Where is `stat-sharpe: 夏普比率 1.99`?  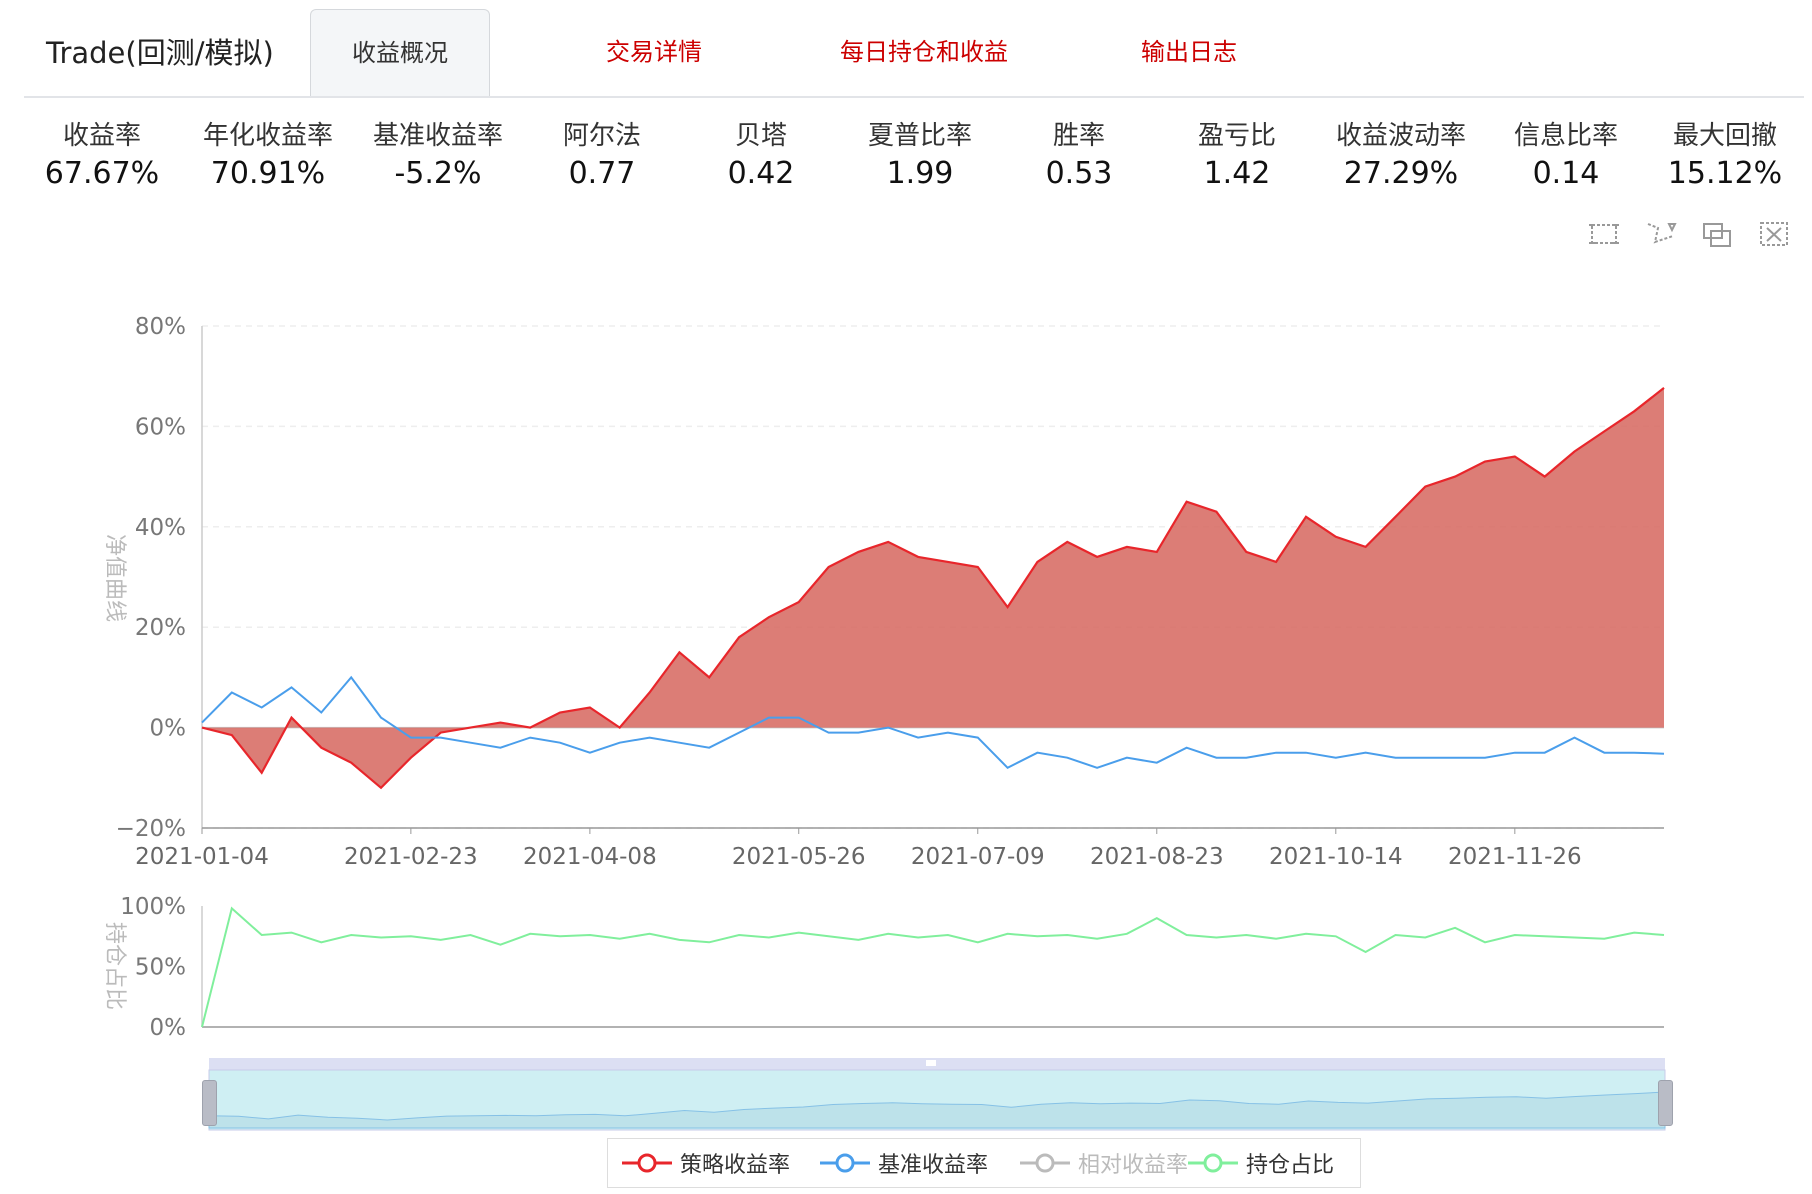 stat-sharpe: 夏普比率 1.99 is located at coordinates (920, 156).